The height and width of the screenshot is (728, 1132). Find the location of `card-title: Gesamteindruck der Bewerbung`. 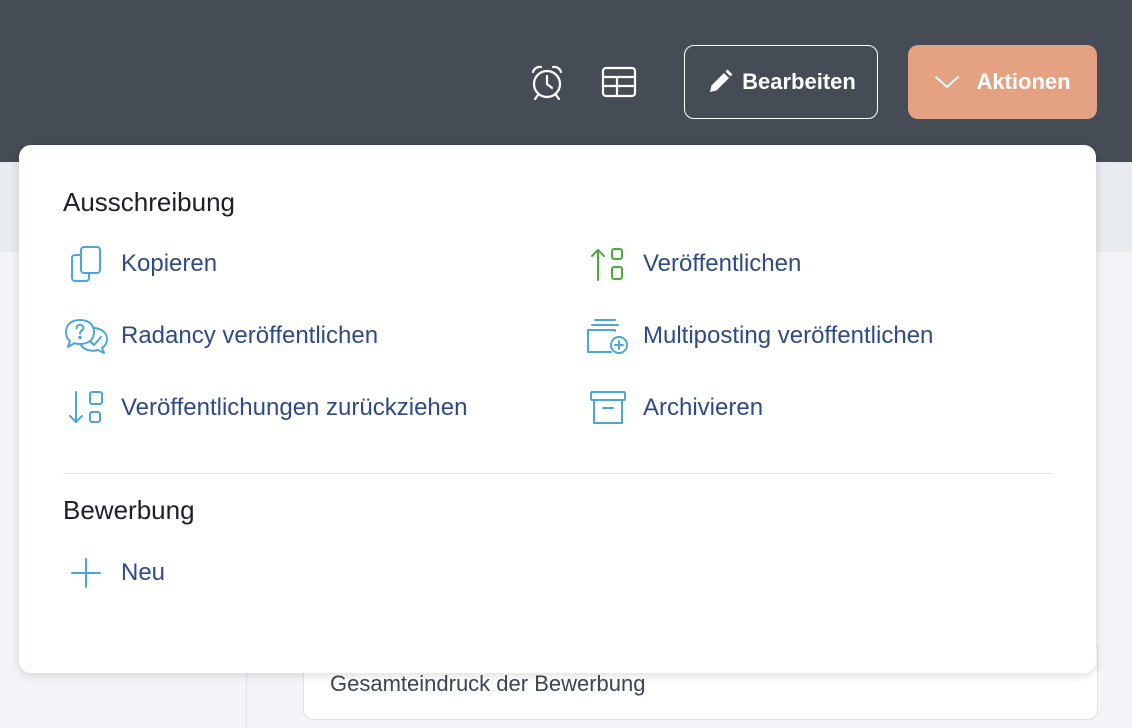

card-title: Gesamteindruck der Bewerbung is located at coordinates (488, 683).